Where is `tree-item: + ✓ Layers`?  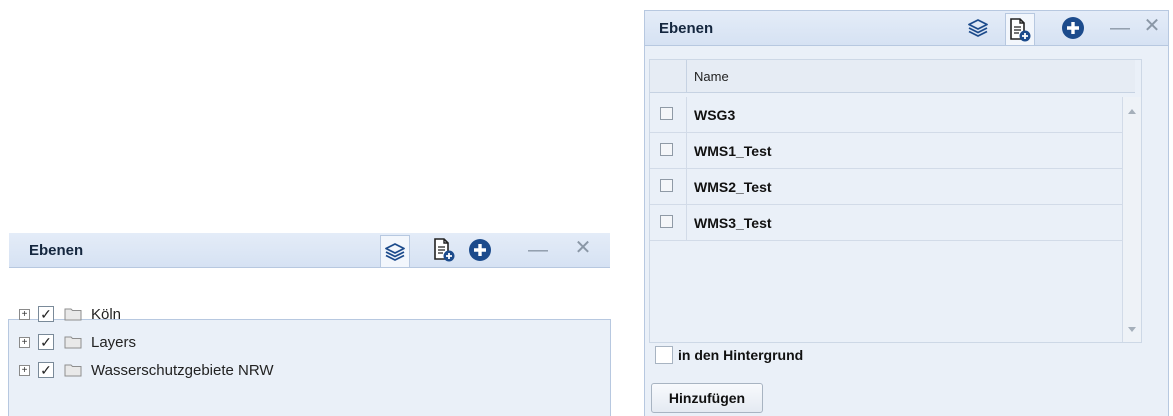
tree-item: + ✓ Layers is located at coordinates (146, 342).